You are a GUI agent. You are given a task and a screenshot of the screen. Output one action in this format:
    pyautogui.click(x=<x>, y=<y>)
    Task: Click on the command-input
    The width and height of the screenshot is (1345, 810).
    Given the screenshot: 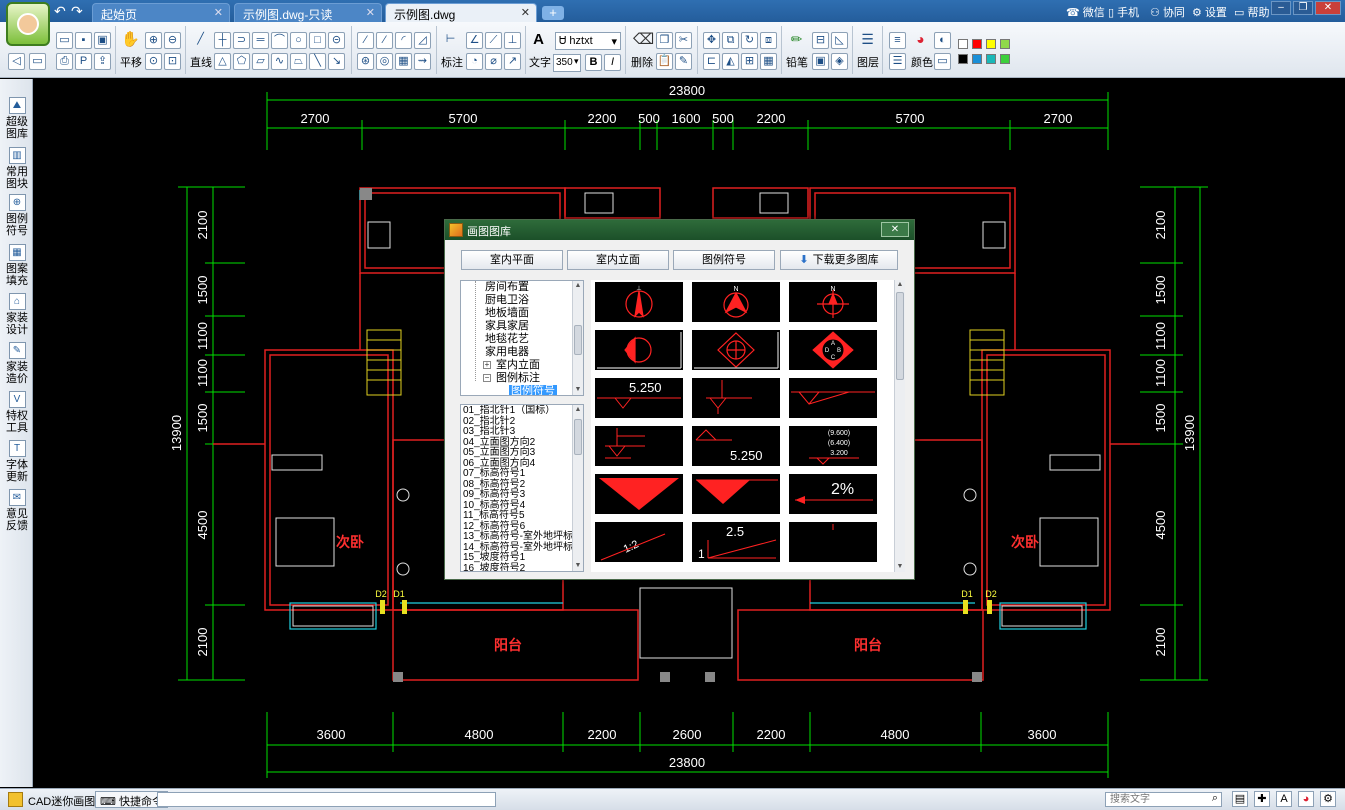 What is the action you would take?
    pyautogui.click(x=326, y=799)
    